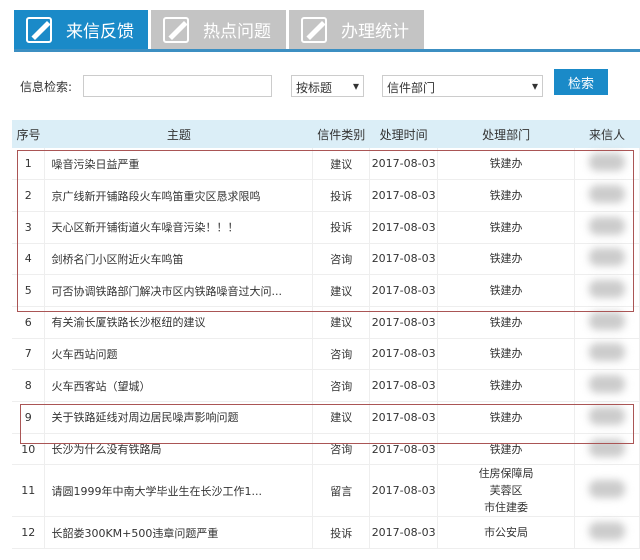  What do you see at coordinates (179, 417) in the screenshot?
I see `row-subject-link: 关于铁路延线对周边居民噪声影响问题` at bounding box center [179, 417].